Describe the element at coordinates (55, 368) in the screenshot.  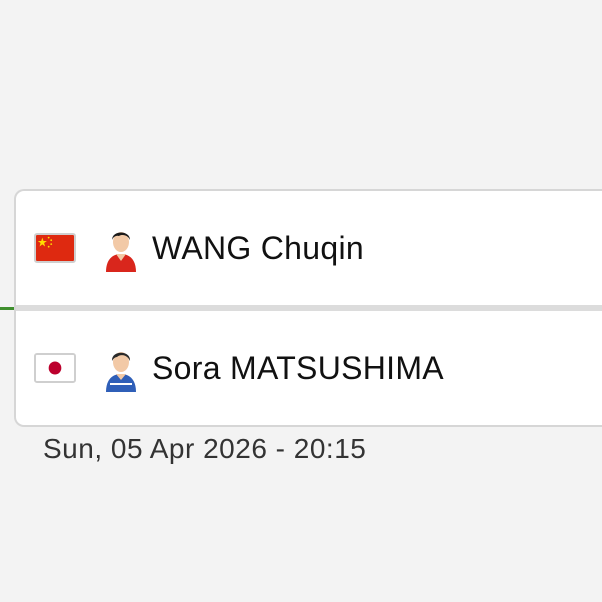
I see `japan-flag-icon` at that location.